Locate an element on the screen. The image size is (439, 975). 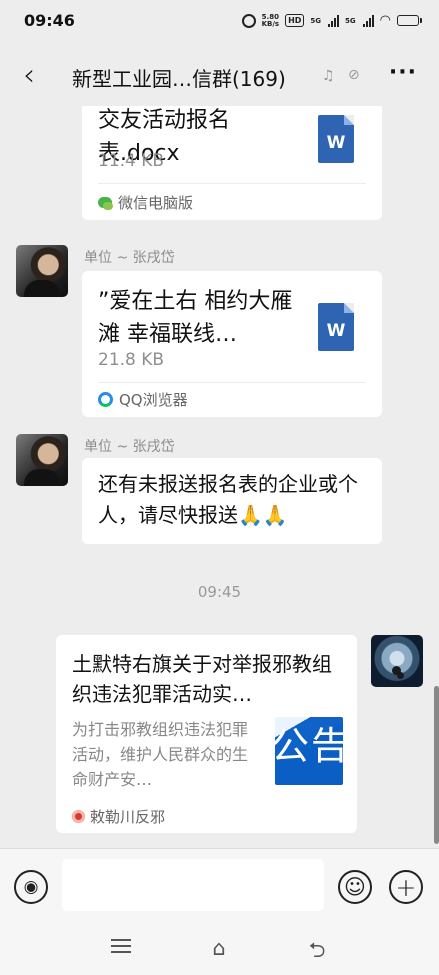
network-type-1: 5G is located at coordinates (316, 20).